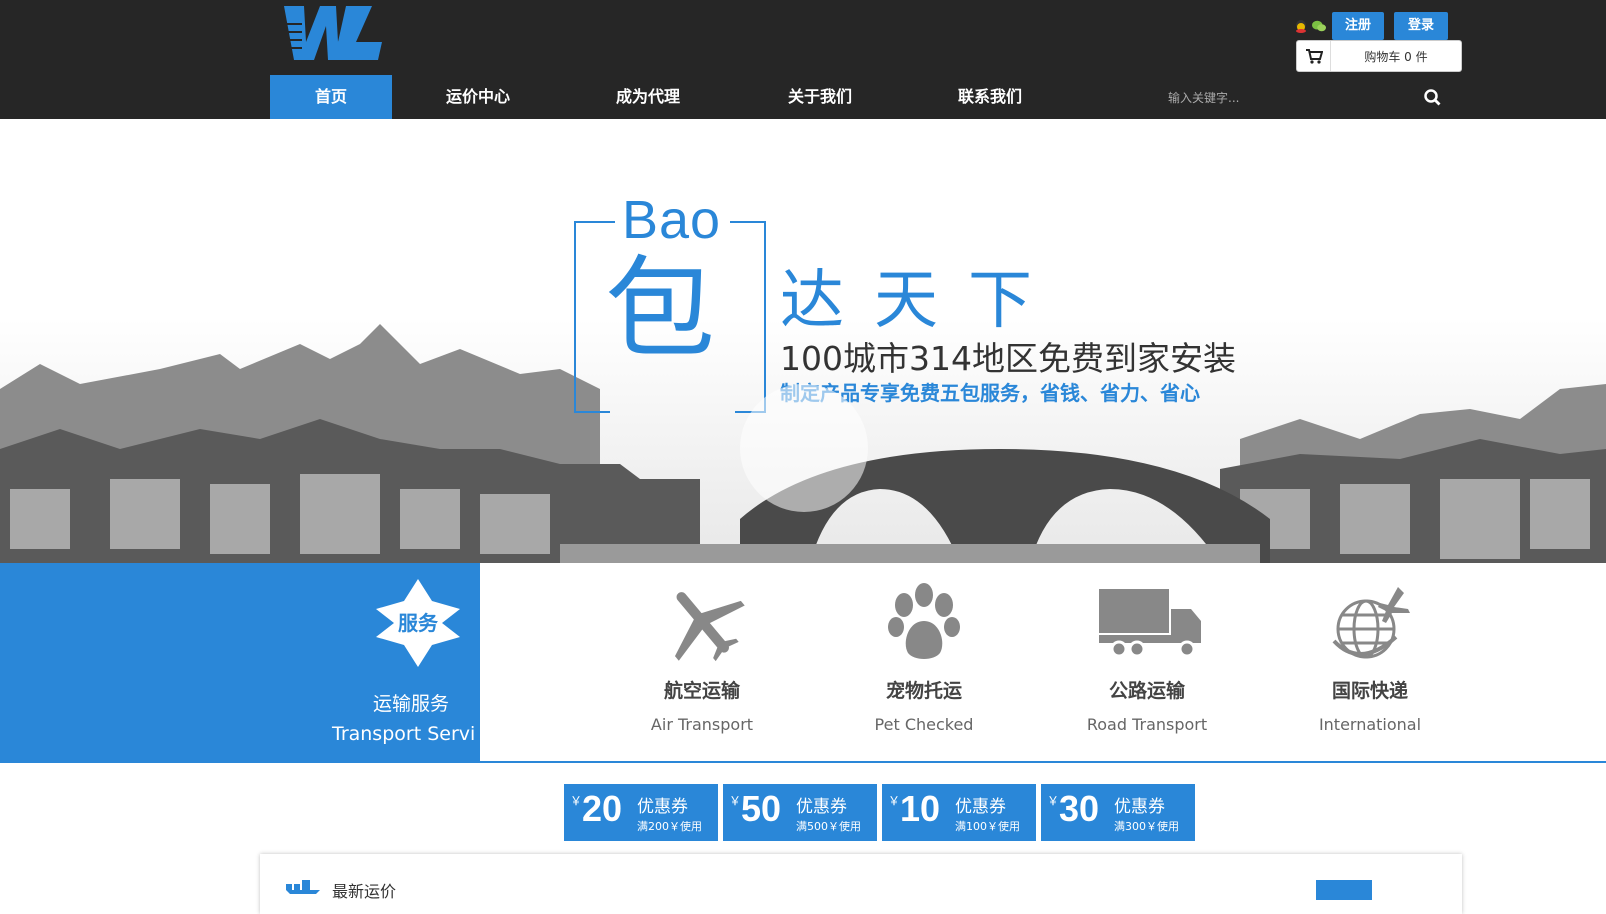 This screenshot has height=914, width=1606. Describe the element at coordinates (1008, 358) in the screenshot. I see `banner-tagline-sub: 100城市314地区免费到家安装` at that location.